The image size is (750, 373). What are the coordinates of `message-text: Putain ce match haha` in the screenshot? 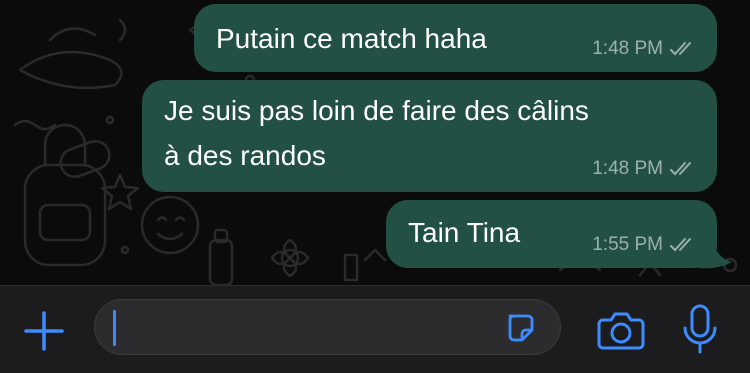 It's located at (351, 38).